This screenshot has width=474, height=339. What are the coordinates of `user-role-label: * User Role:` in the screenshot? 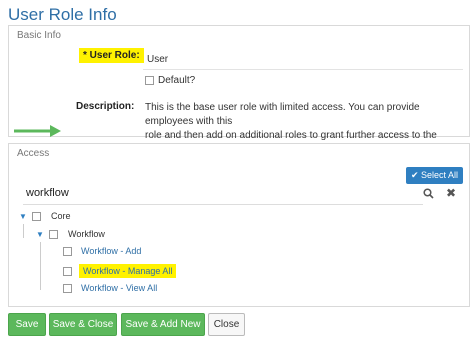 It's located at (111, 55).